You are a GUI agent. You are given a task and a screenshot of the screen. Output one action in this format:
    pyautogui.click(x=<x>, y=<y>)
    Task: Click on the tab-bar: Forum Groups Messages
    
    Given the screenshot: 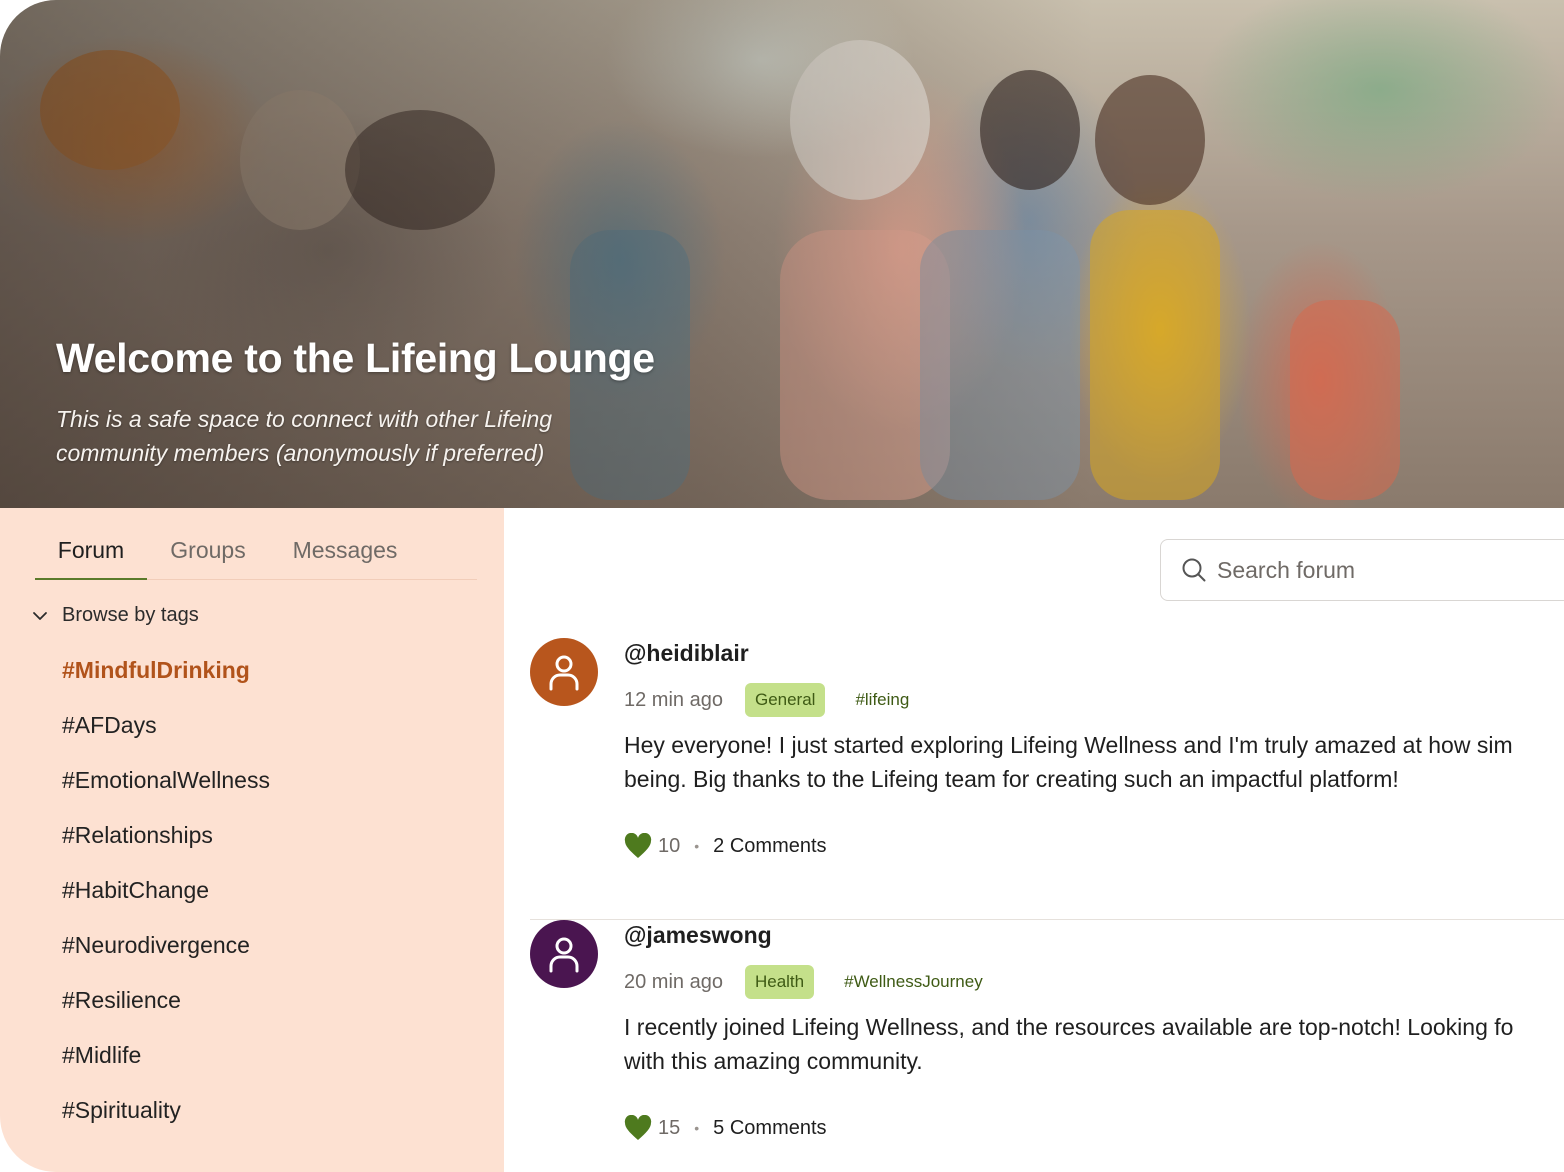 What is the action you would take?
    pyautogui.click(x=256, y=555)
    